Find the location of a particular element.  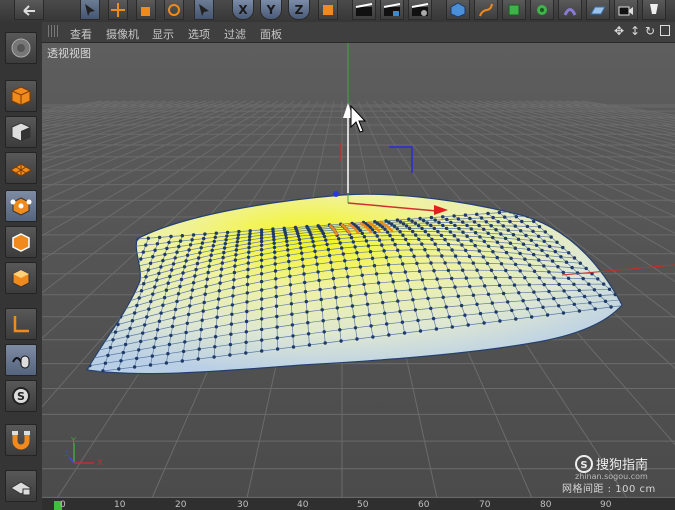

move-tool-icon is located at coordinates (118, 10).